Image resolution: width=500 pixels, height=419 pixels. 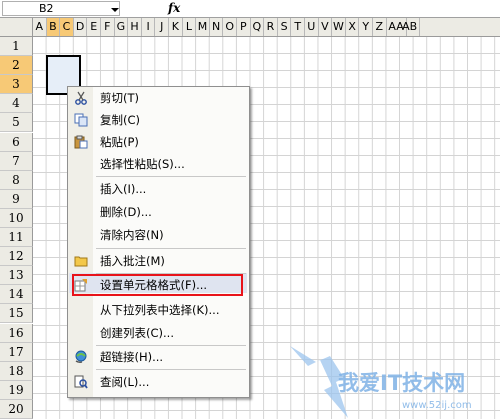 What do you see at coordinates (16, 390) in the screenshot?
I see `row-header-19: 19` at bounding box center [16, 390].